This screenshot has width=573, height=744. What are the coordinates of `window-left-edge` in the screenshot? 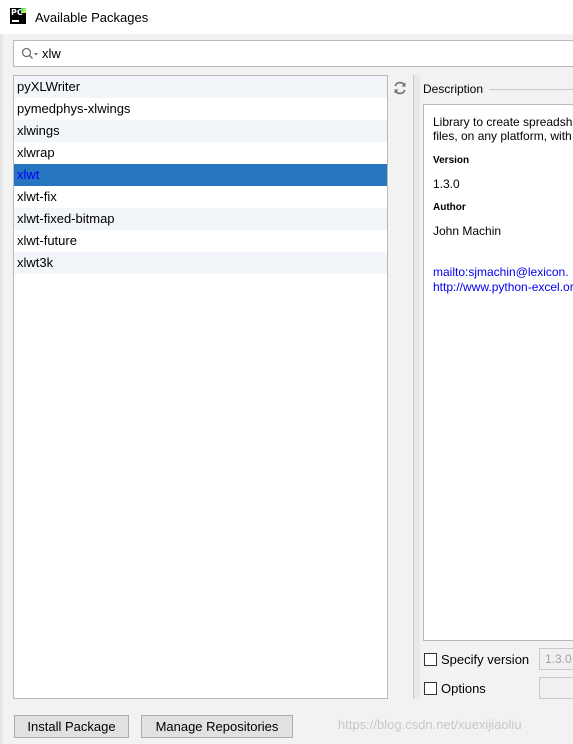 It's located at (1, 389).